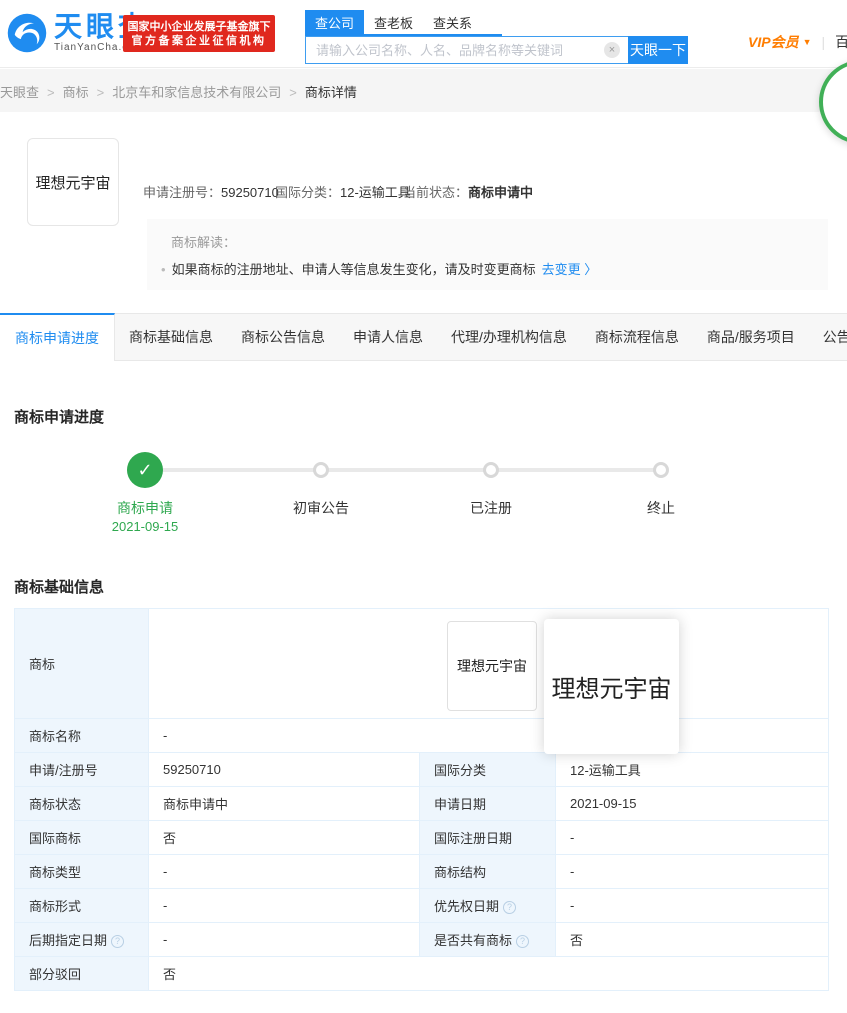  I want to click on step-date-apply: 2021-09-15, so click(145, 526).